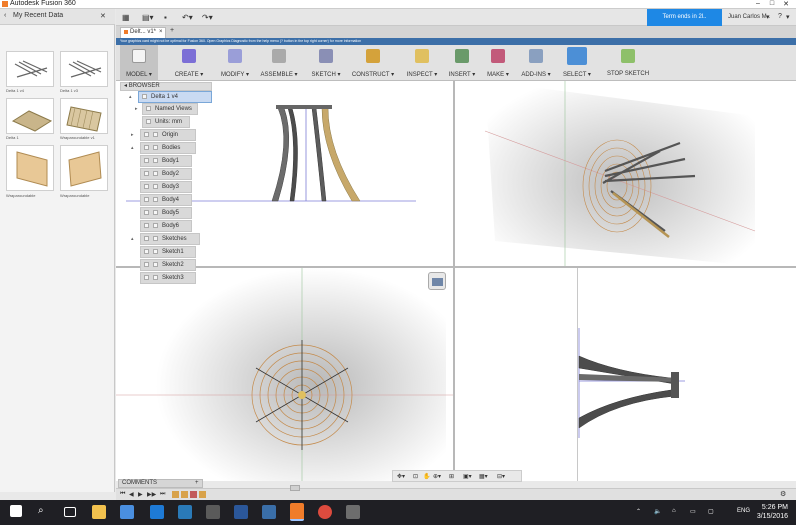 The width and height of the screenshot is (796, 525). I want to click on viewports-icon: ⊟▾, so click(501, 476).